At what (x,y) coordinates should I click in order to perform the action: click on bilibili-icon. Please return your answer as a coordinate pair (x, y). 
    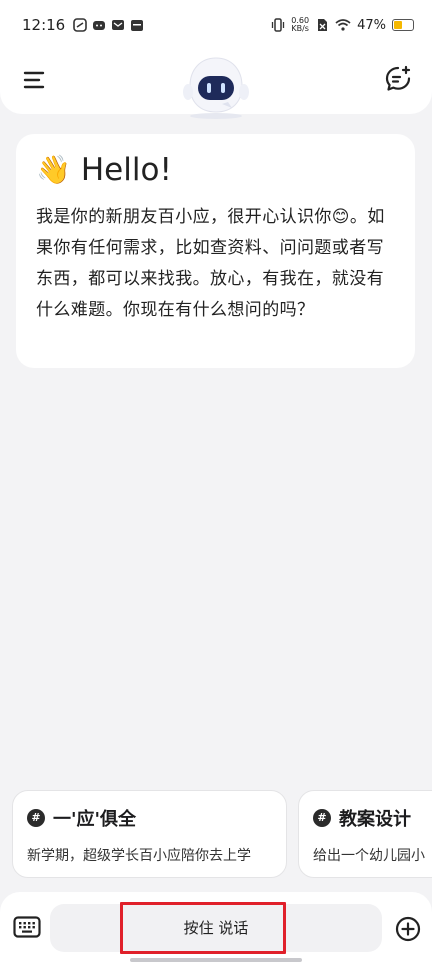
    Looking at the image, I should click on (99, 25).